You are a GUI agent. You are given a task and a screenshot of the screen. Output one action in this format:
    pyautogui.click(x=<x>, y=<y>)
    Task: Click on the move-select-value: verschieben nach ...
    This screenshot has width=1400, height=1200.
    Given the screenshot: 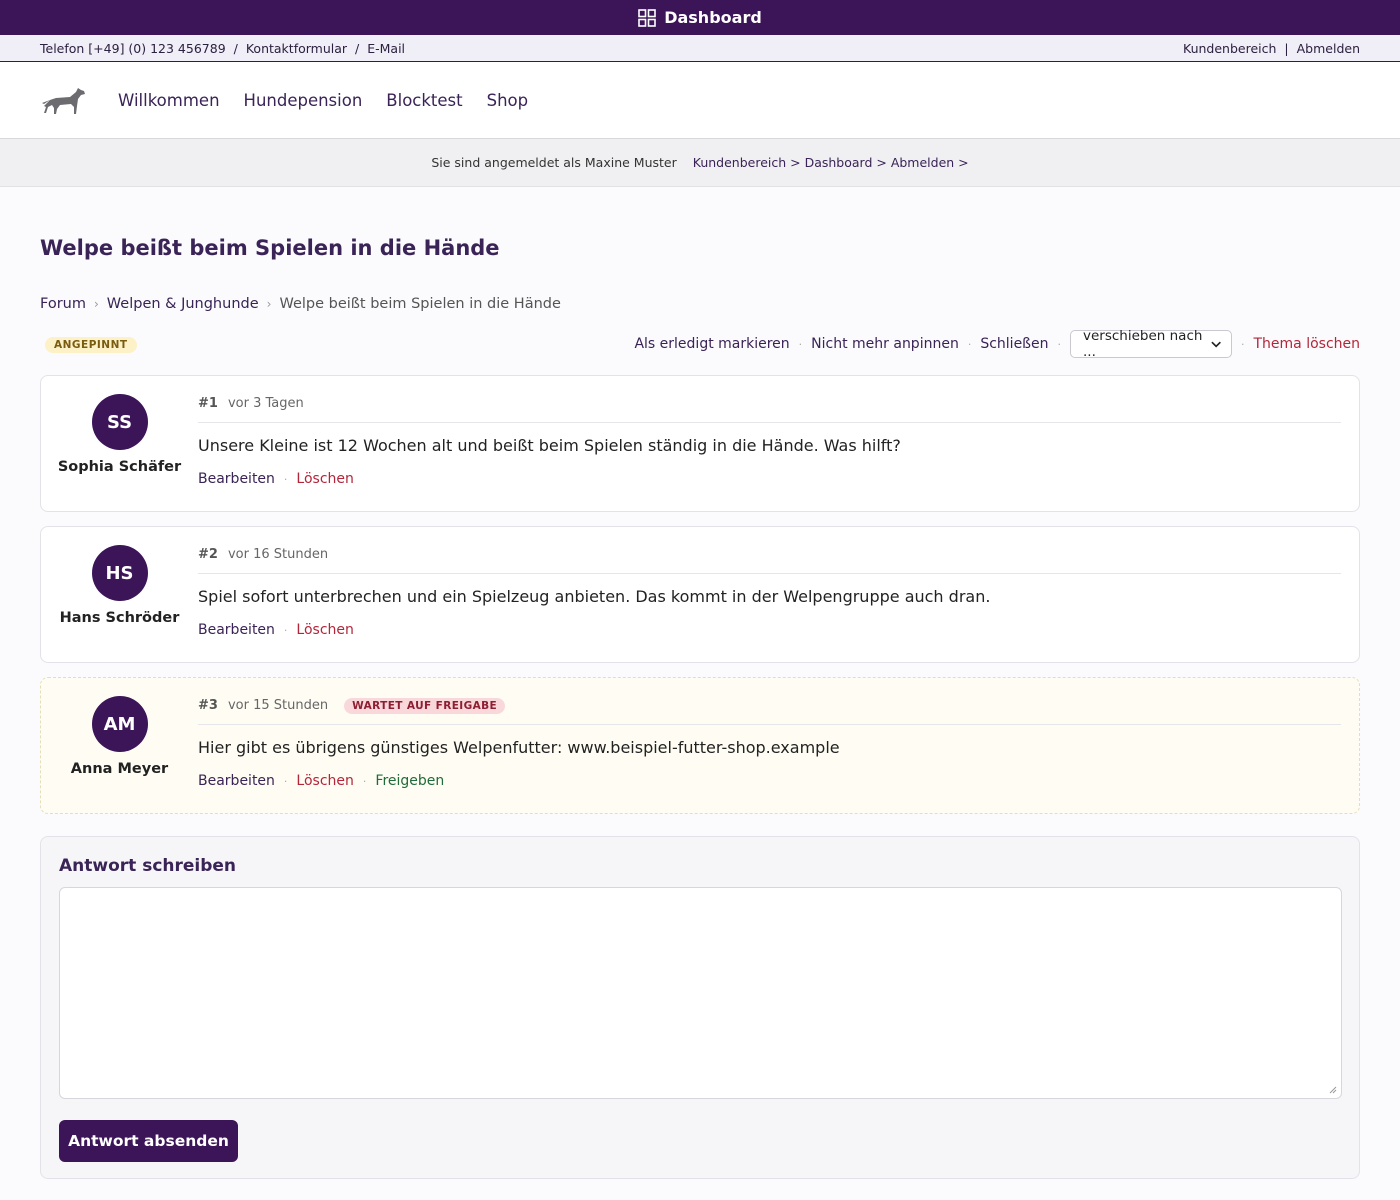 What is the action you would take?
    pyautogui.click(x=1142, y=344)
    